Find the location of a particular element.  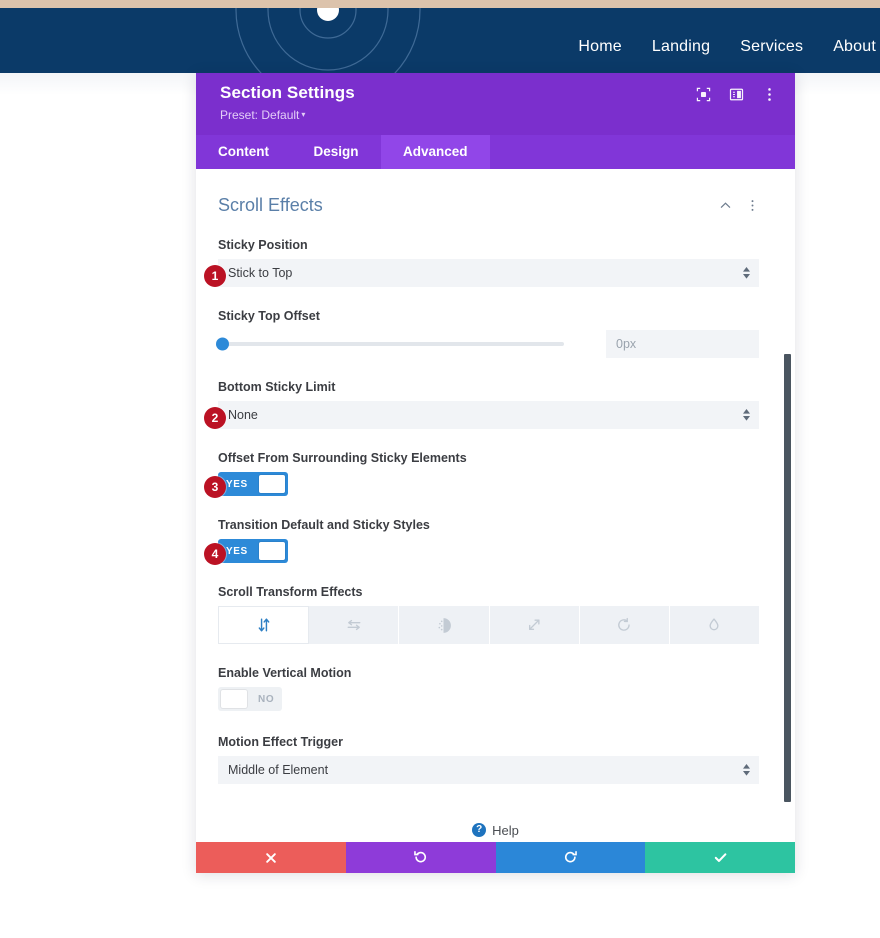

field-bottom-sticky-limit: Bottom Sticky Limit 2 None is located at coordinates (481, 404).